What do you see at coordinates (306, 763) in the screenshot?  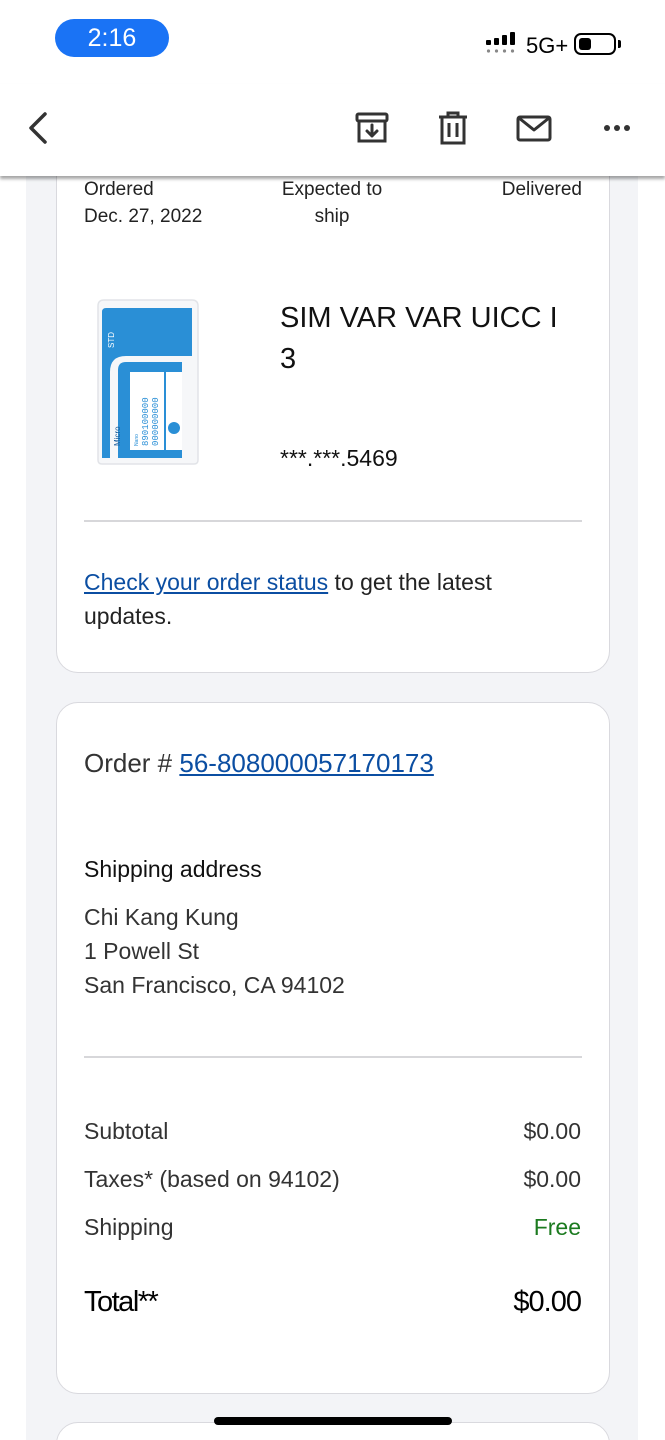 I see `order-number-link: 56-808000057170173` at bounding box center [306, 763].